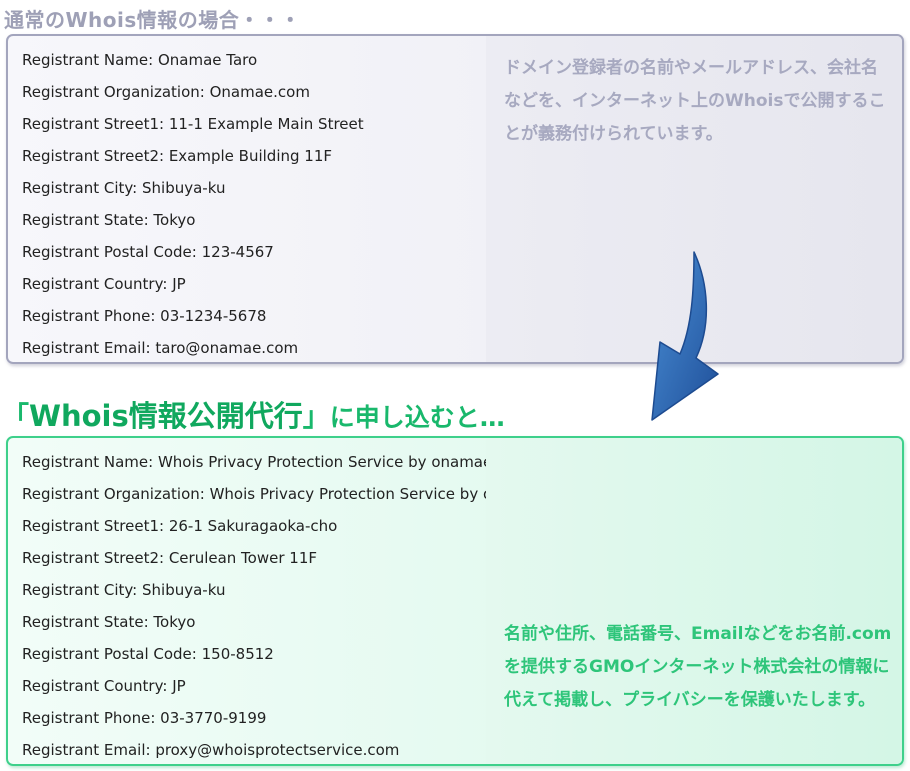 The width and height of the screenshot is (910, 771). I want to click on field-registrant-street2: Registrant Street2: Example Building 11F, so click(177, 156).